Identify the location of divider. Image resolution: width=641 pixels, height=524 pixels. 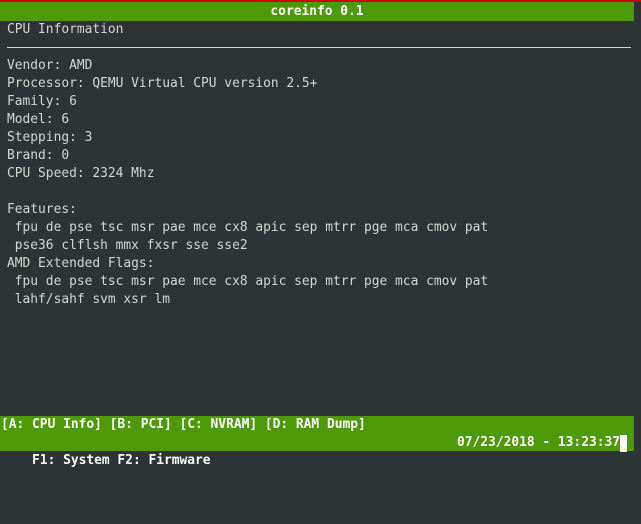
(320, 48).